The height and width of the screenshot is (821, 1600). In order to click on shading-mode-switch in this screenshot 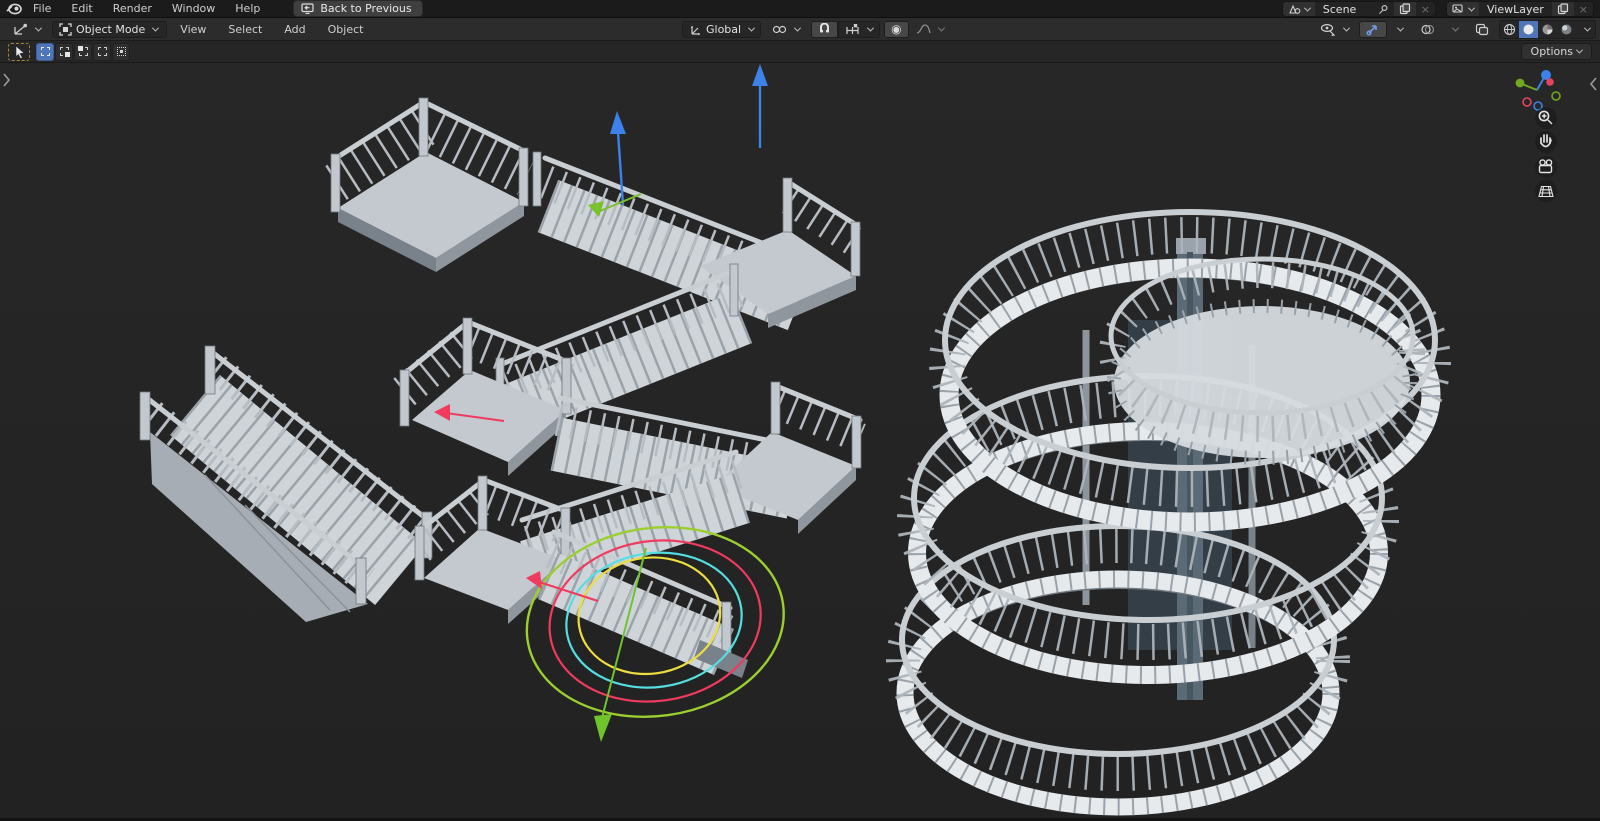, I will do `click(1547, 29)`.